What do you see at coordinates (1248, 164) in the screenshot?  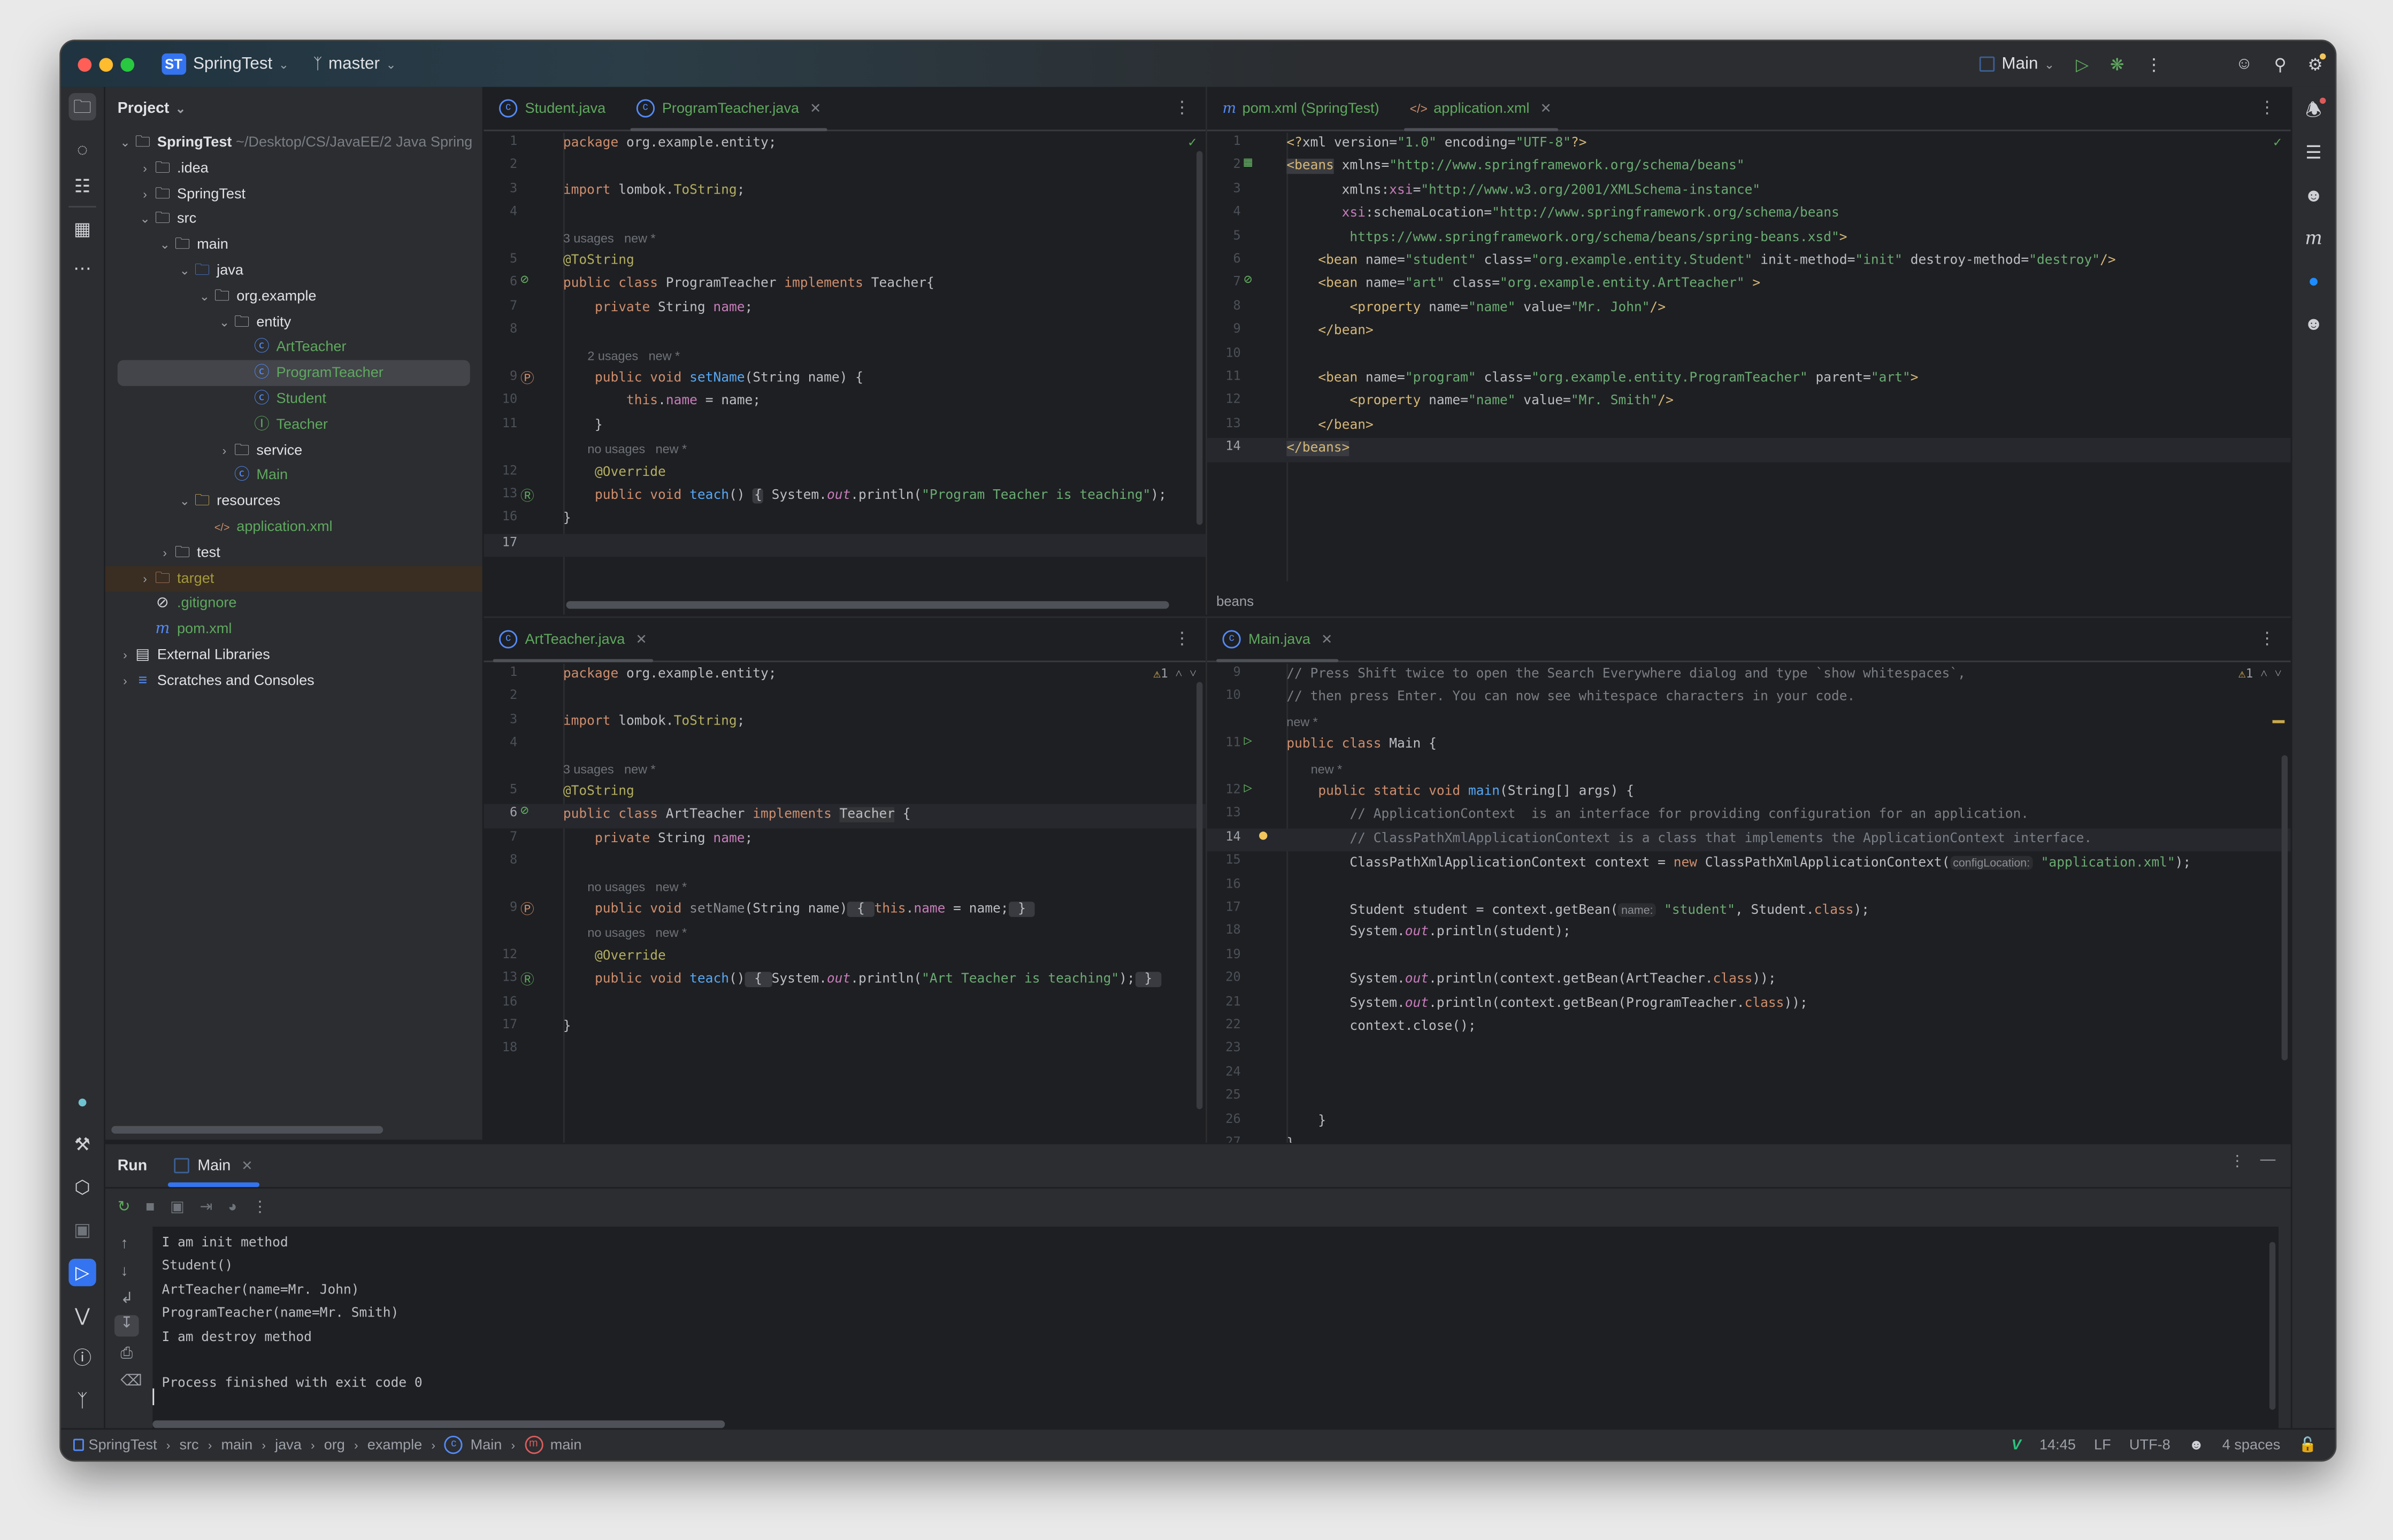 I see `spring-beans-icon: ▦` at bounding box center [1248, 164].